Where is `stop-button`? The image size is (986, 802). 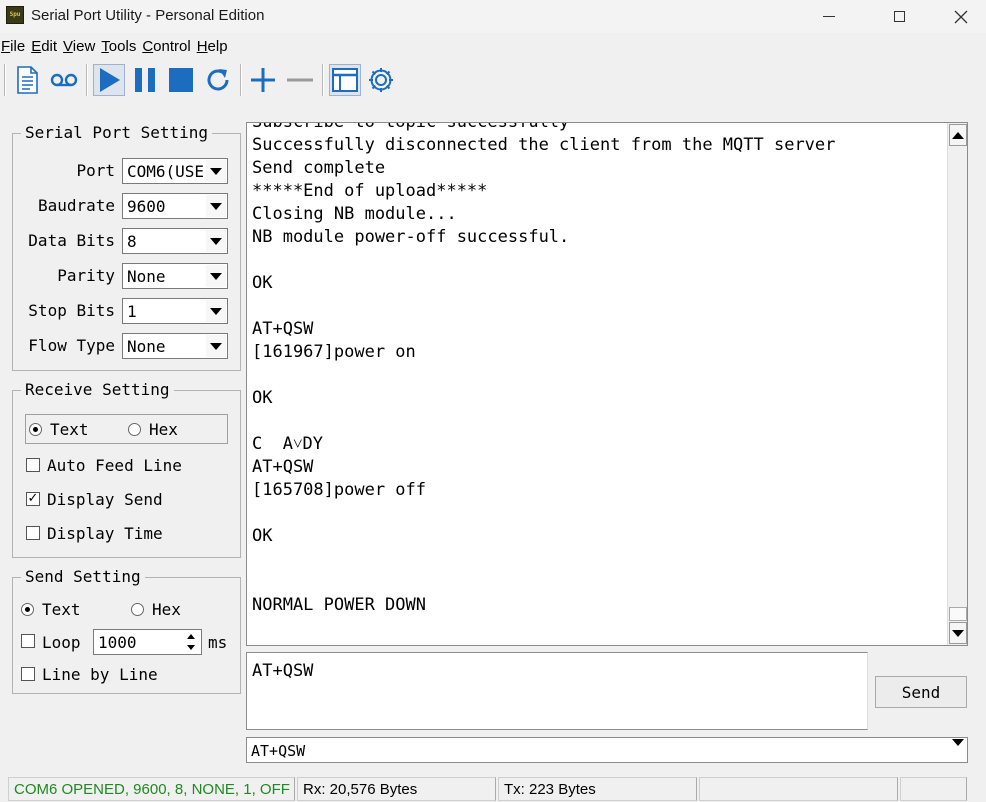
stop-button is located at coordinates (181, 80).